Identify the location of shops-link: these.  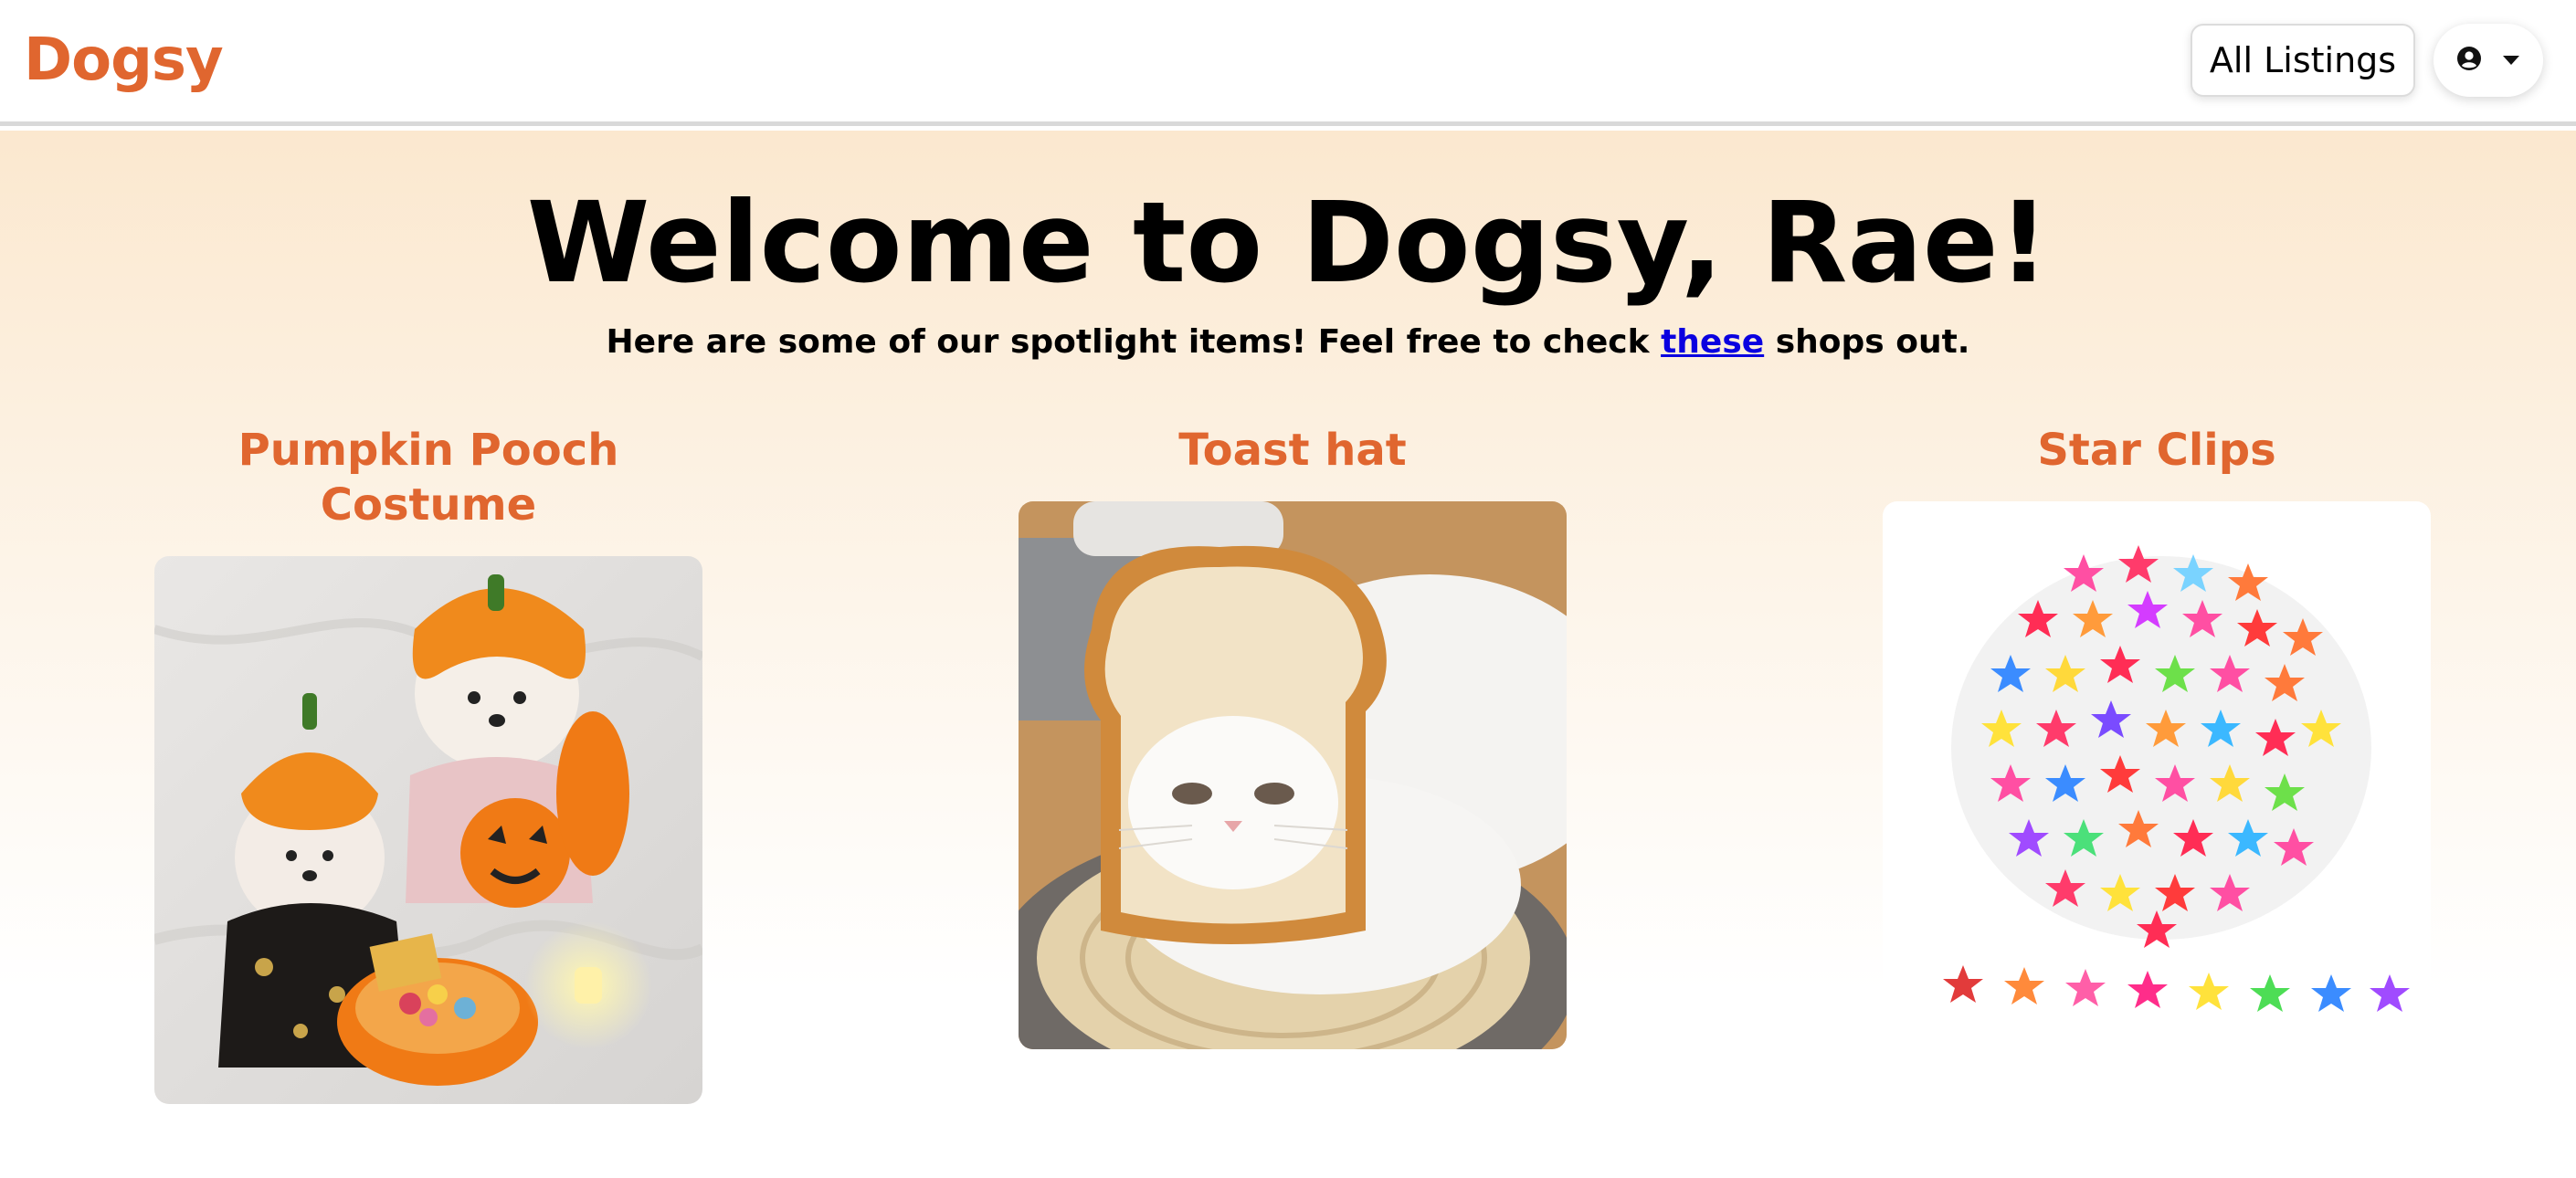
(1712, 342).